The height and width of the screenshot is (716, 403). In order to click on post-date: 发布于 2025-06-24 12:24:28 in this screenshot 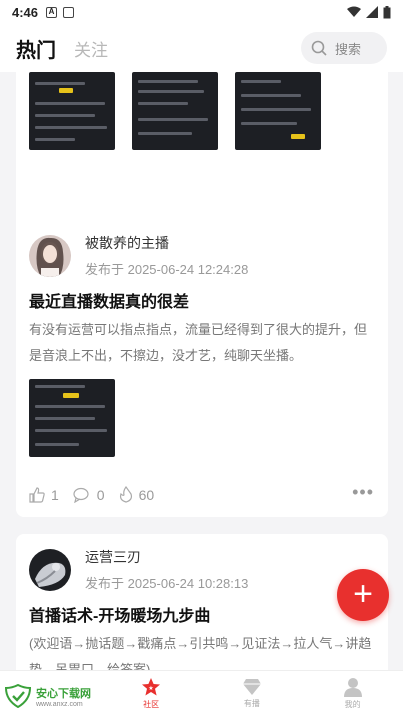, I will do `click(167, 269)`.